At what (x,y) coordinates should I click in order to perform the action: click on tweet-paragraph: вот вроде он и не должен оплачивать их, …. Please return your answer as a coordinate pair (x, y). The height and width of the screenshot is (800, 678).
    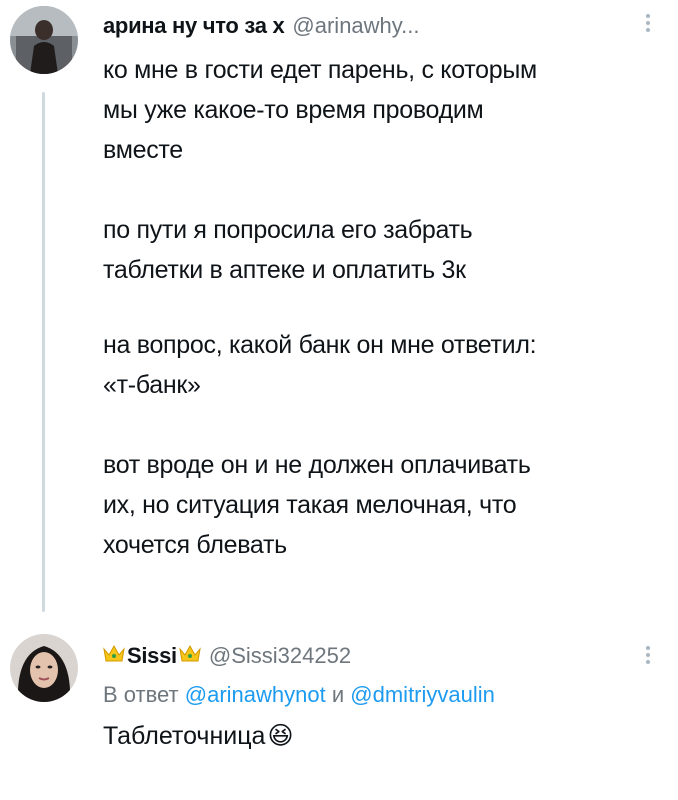
    Looking at the image, I should click on (317, 505).